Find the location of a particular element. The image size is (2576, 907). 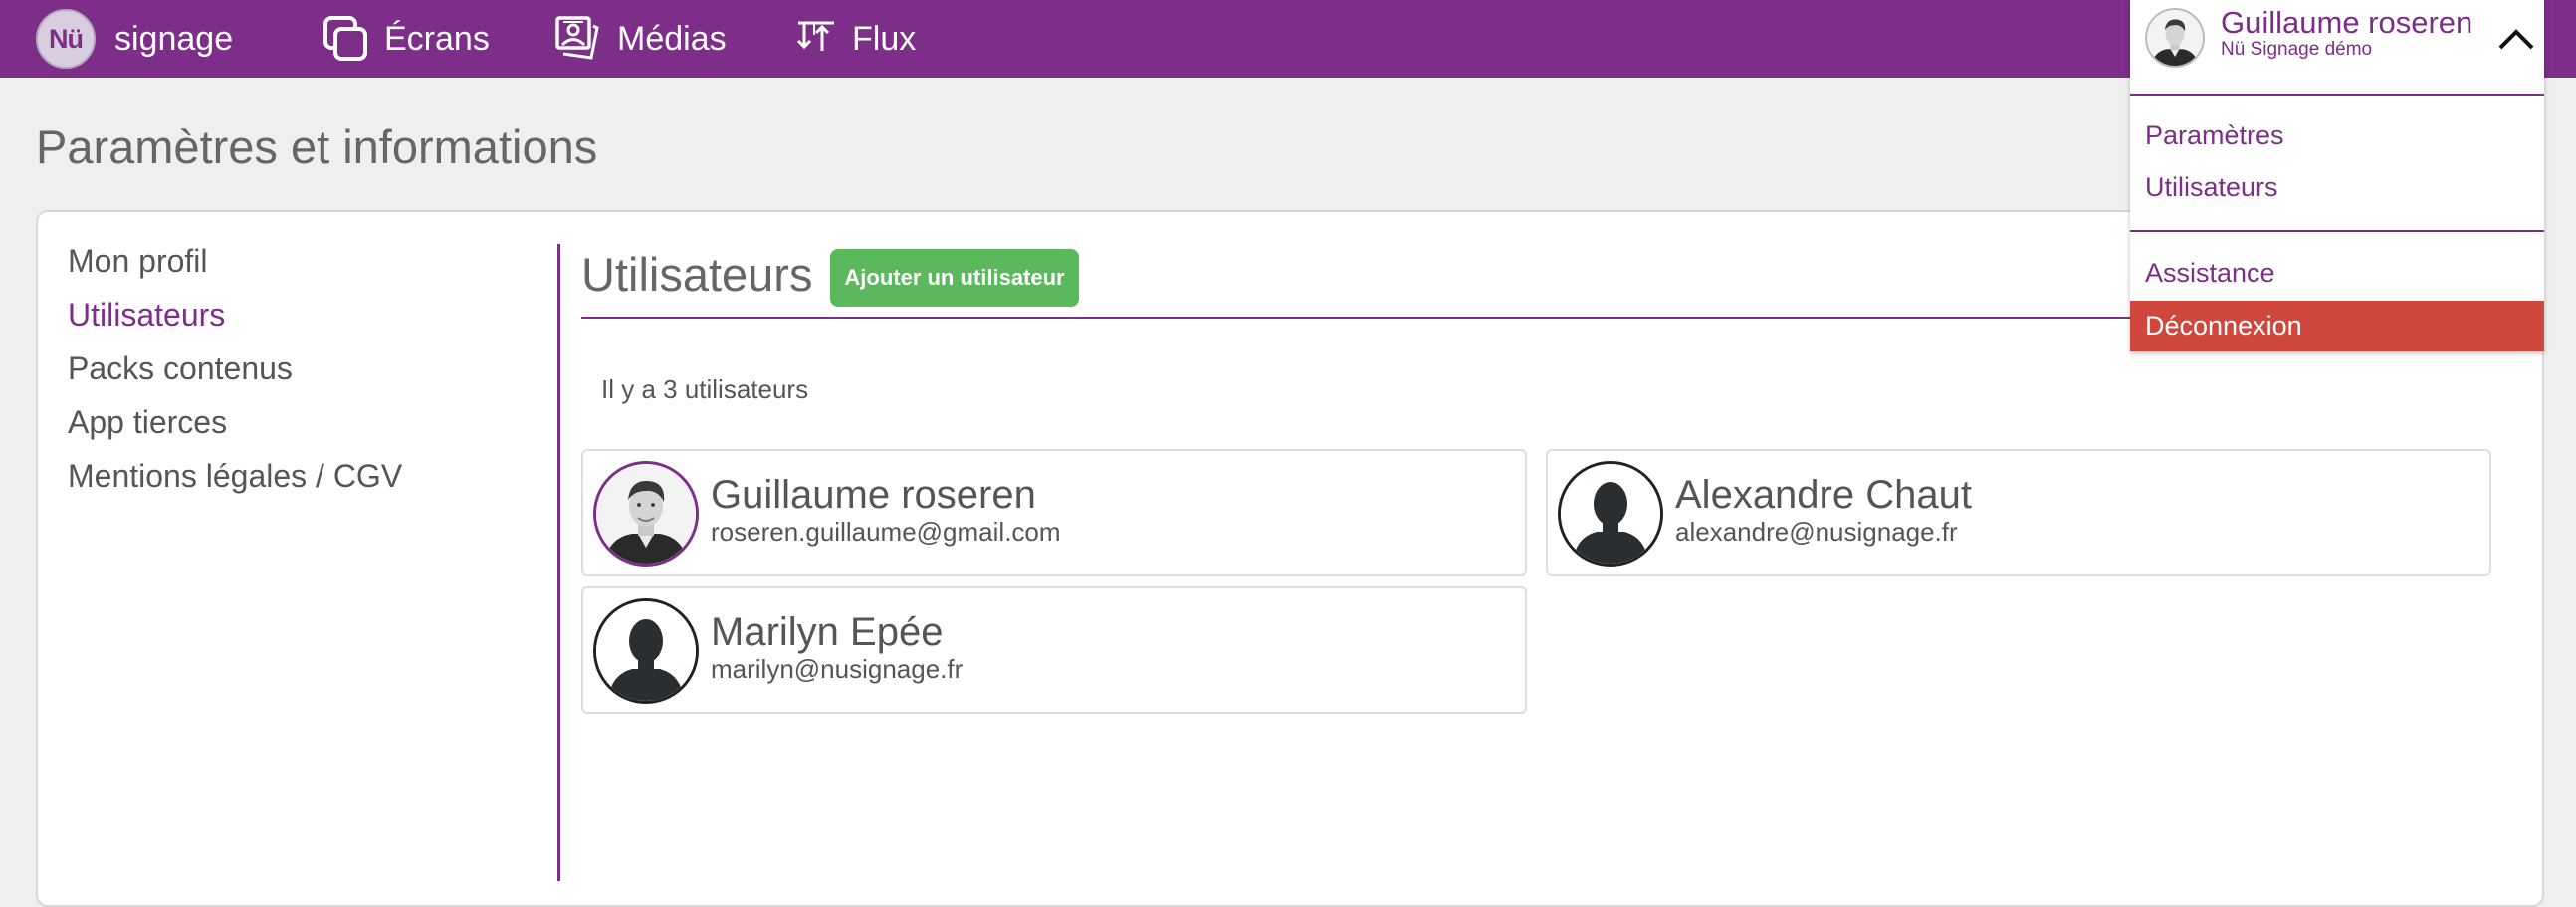

screens-icon is located at coordinates (345, 38).